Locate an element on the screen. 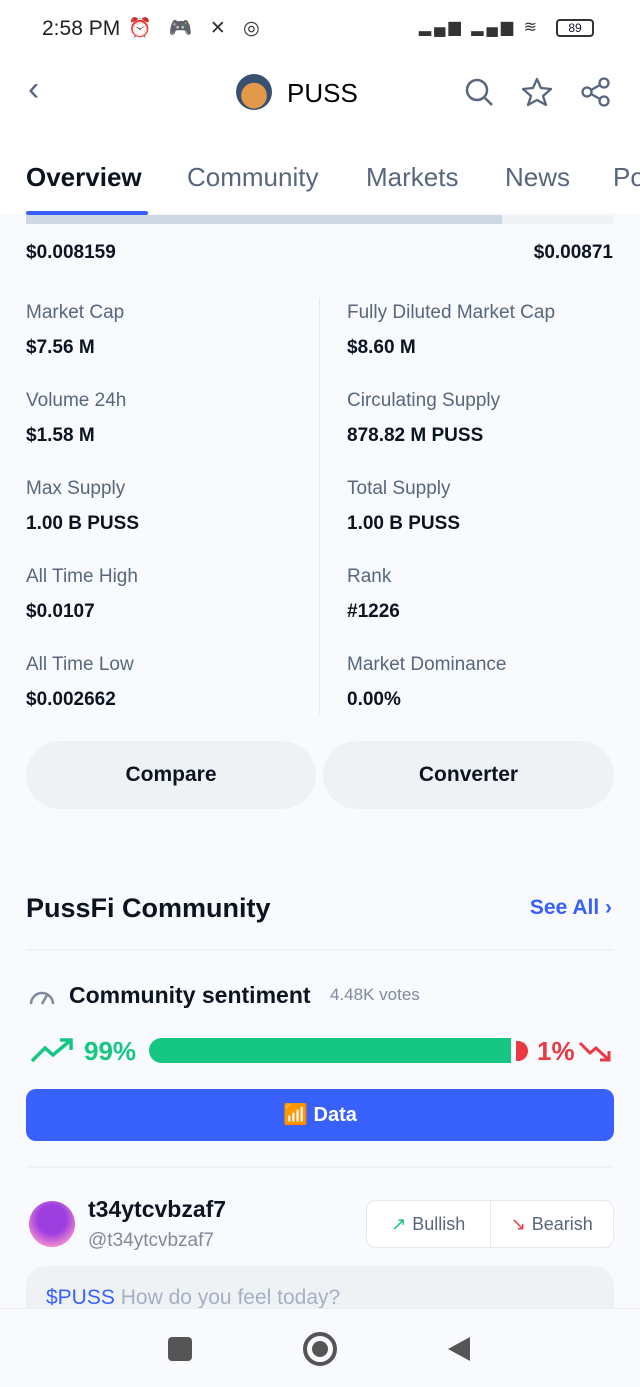  stat-label: Circulating Supply is located at coordinates (424, 400).